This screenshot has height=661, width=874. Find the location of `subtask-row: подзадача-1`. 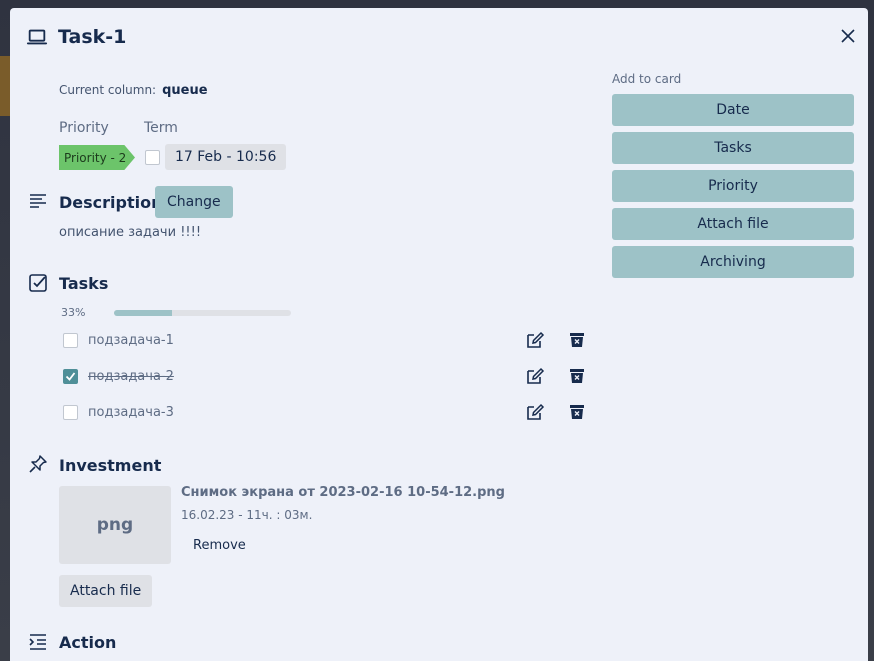

subtask-row: подзадача-1 is located at coordinates (328, 340).